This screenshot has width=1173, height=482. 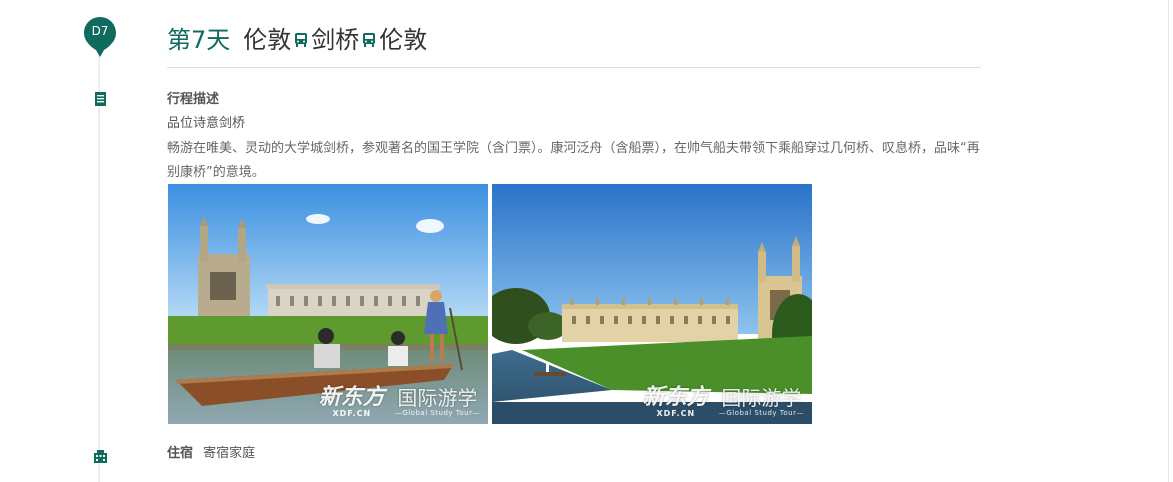 I want to click on accommodation-row: 住宿 寄宿家庭, so click(x=211, y=454).